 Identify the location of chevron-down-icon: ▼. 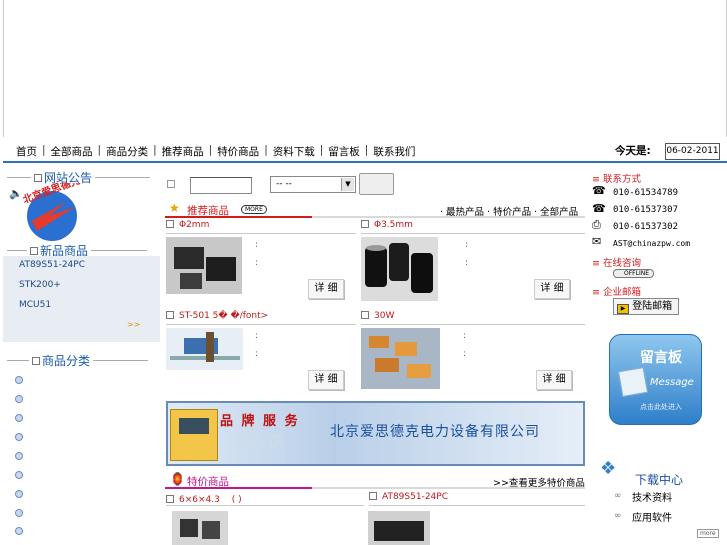
(347, 184).